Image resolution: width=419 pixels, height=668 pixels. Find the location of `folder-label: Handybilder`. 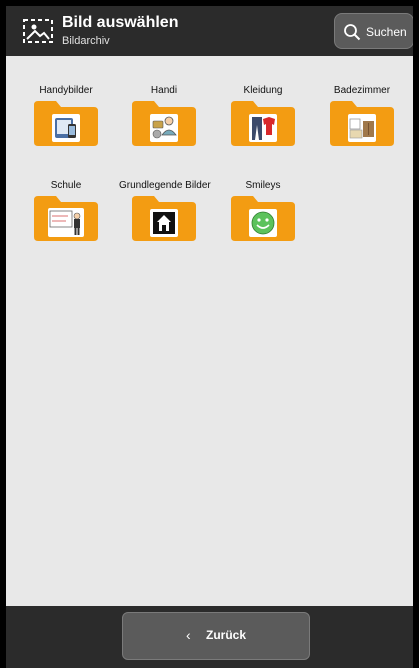

folder-label: Handybilder is located at coordinates (66, 90).